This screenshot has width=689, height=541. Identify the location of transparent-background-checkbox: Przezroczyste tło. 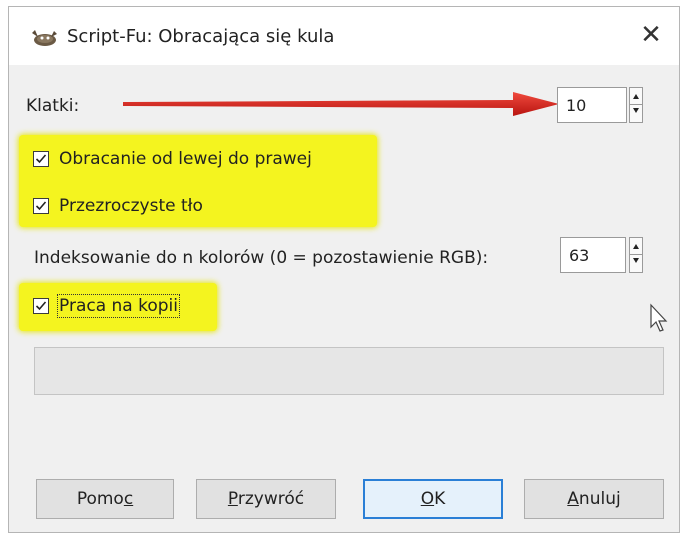
(118, 206).